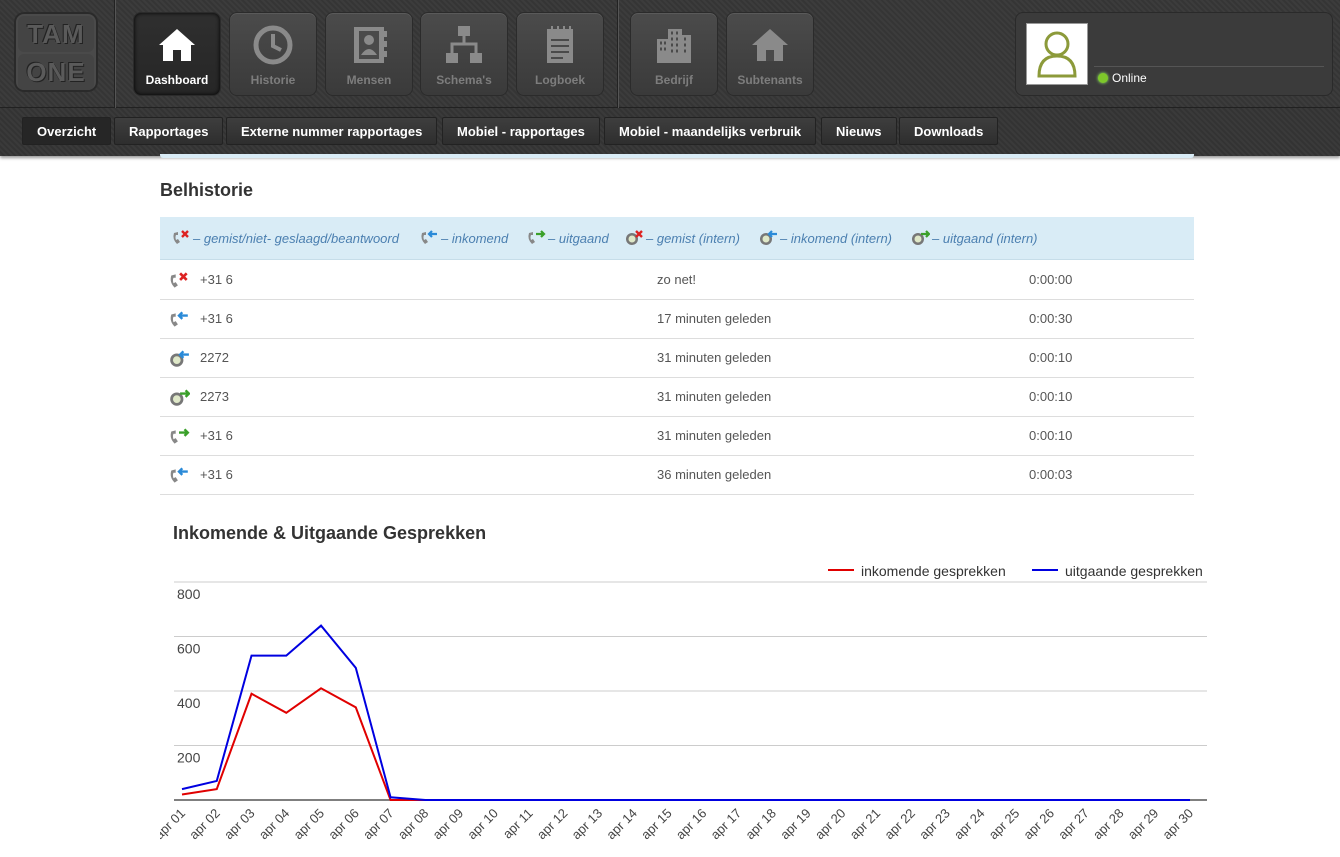 This screenshot has width=1340, height=857. What do you see at coordinates (1057, 54) in the screenshot?
I see `user-avatar-icon` at bounding box center [1057, 54].